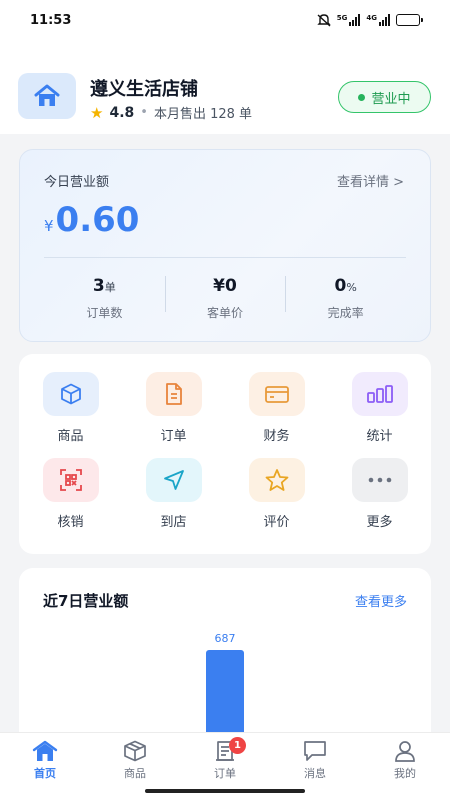  What do you see at coordinates (315, 773) in the screenshot?
I see `tab-messages-label: 消息` at bounding box center [315, 773].